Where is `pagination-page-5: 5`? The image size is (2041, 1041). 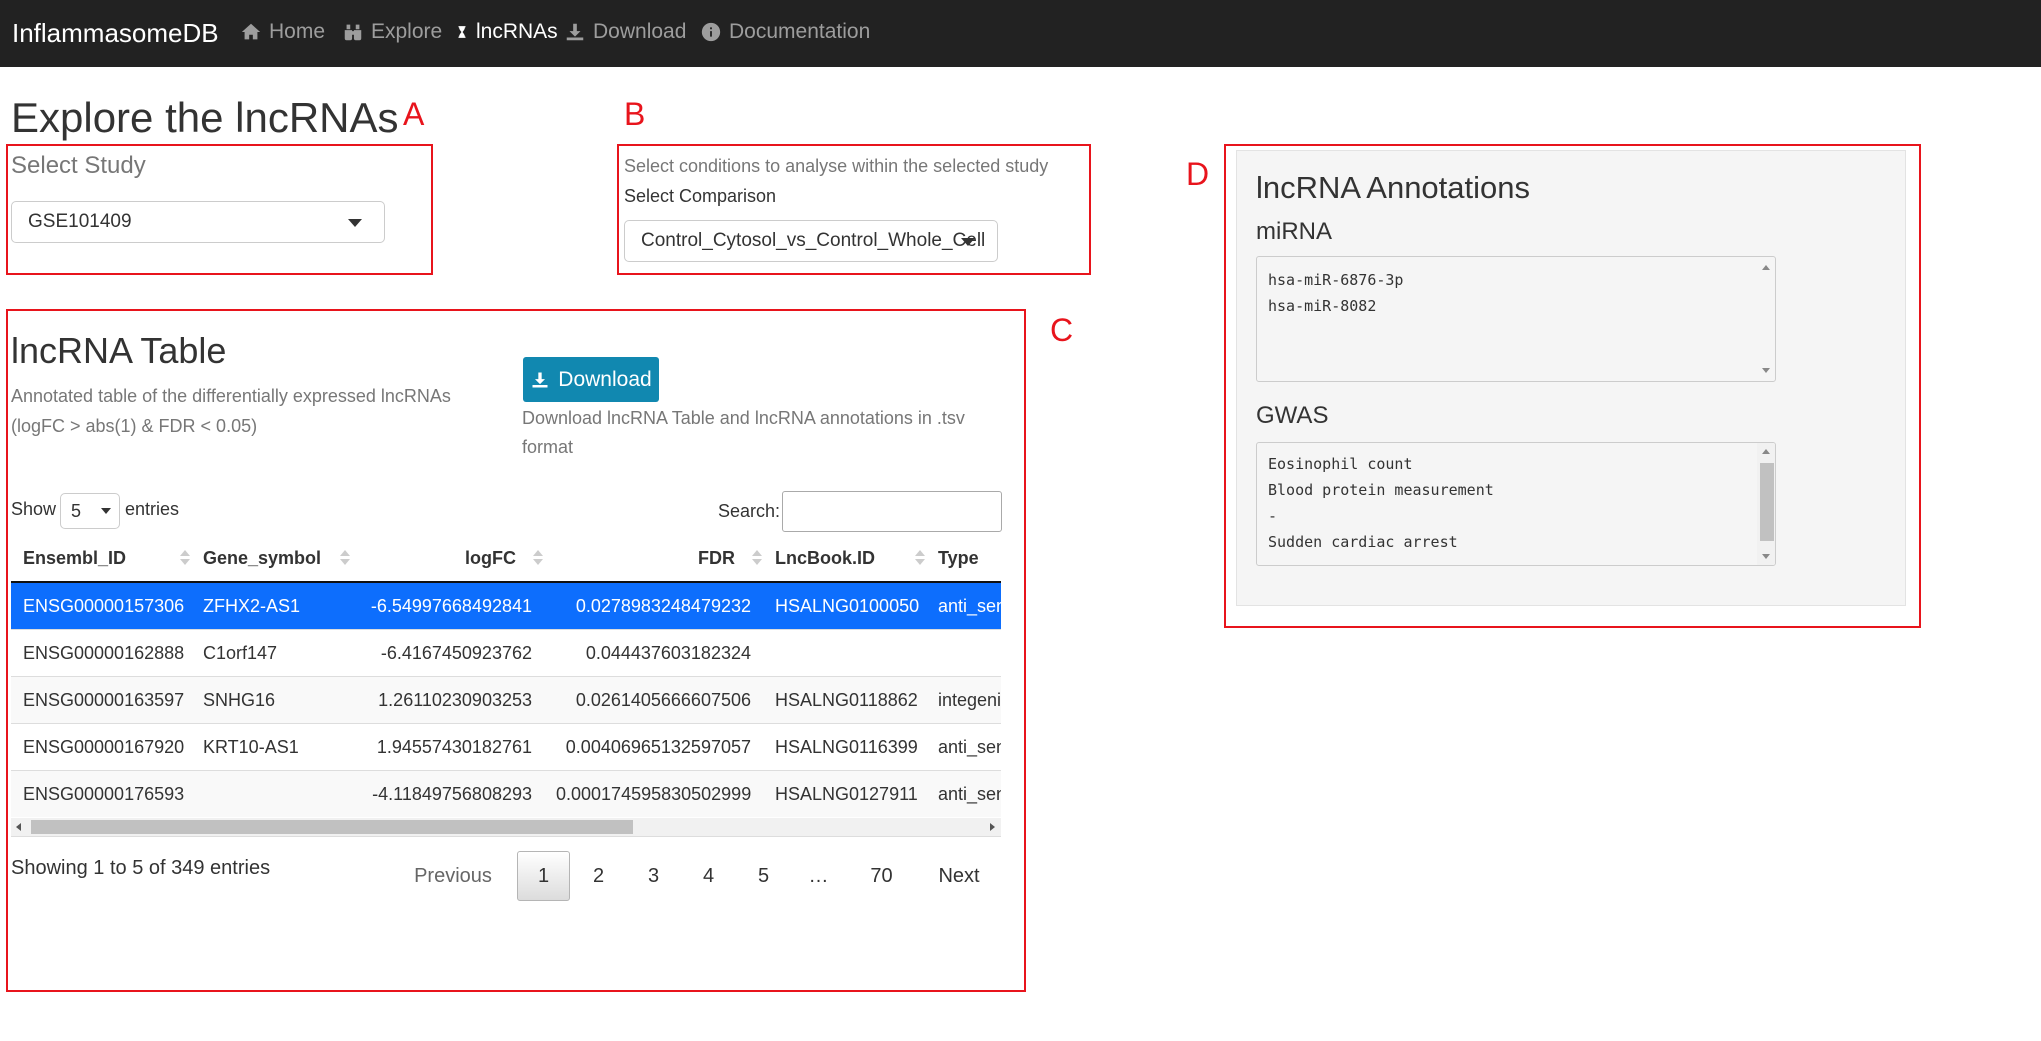
pagination-page-5: 5 is located at coordinates (763, 876).